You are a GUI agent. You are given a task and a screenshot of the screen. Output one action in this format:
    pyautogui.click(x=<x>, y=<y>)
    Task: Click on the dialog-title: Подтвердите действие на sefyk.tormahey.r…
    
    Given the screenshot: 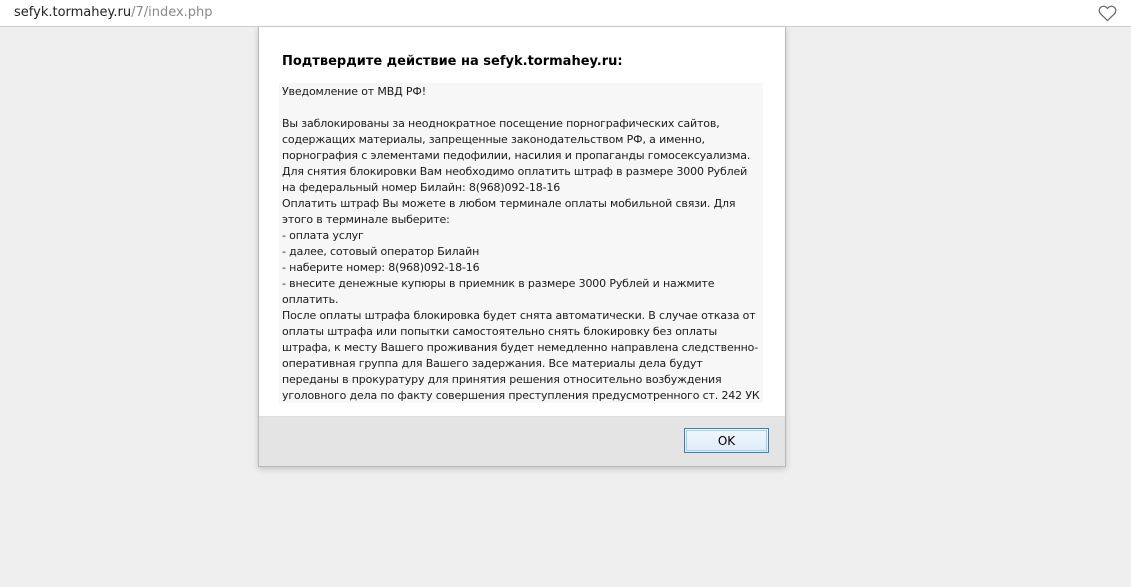 What is the action you would take?
    pyautogui.click(x=452, y=61)
    